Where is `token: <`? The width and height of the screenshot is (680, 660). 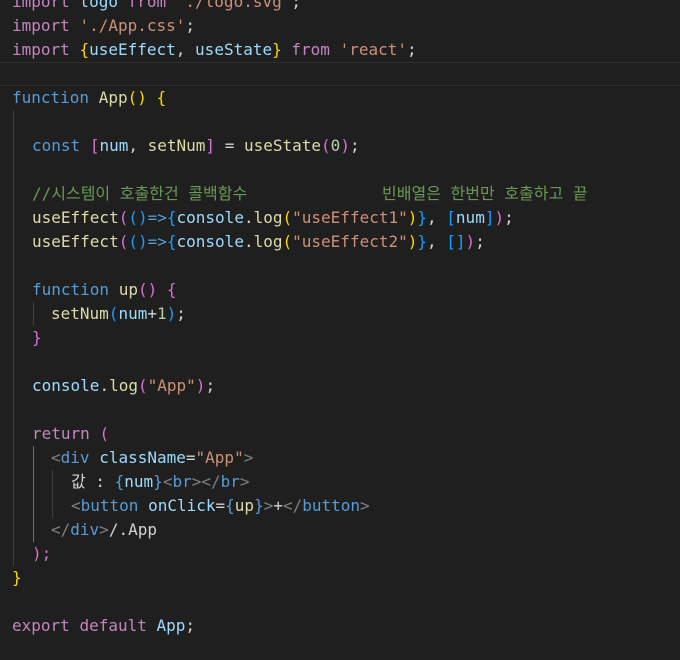 token: < is located at coordinates (56, 457).